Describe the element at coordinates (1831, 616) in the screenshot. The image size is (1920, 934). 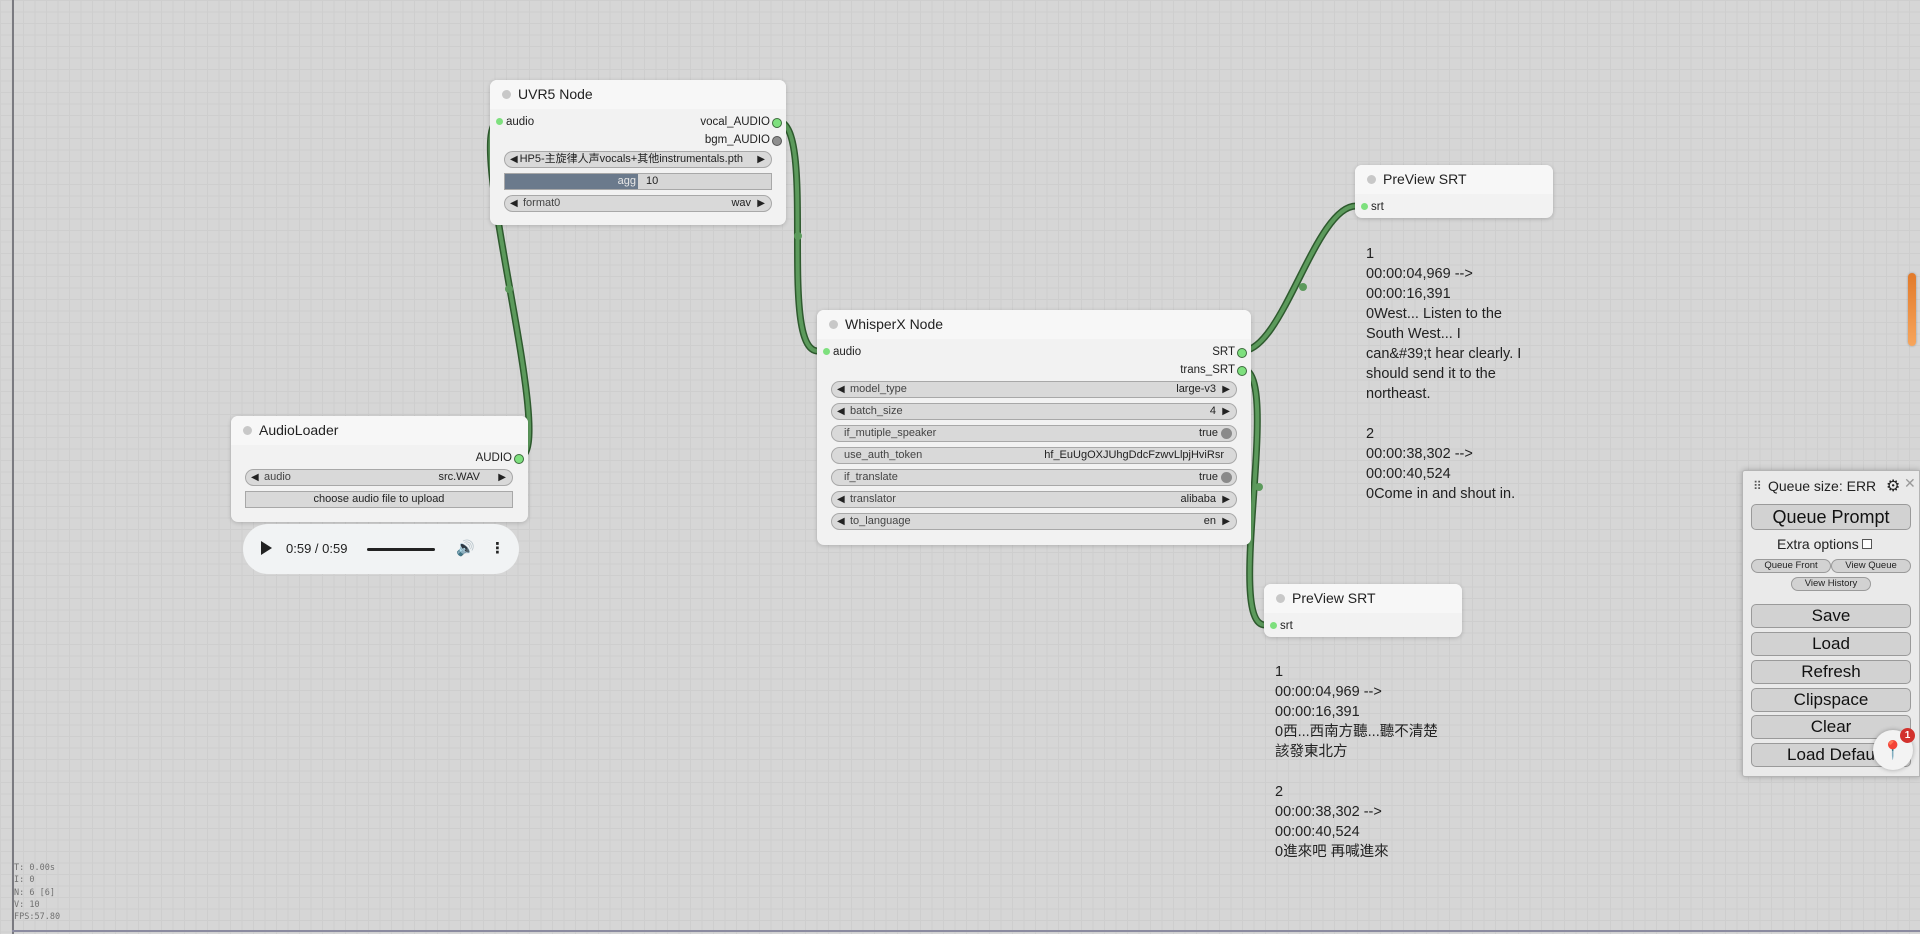
I see `save-button: Save` at that location.